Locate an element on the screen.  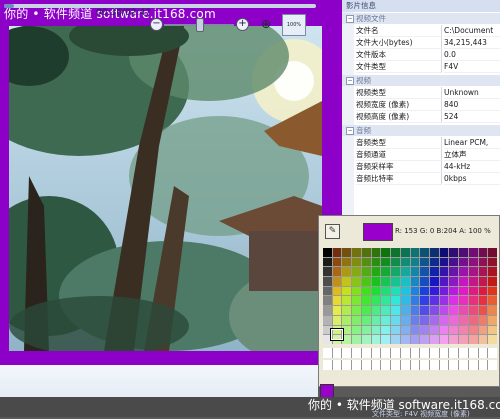
group-audio: − 音频 is located at coordinates (421, 130).